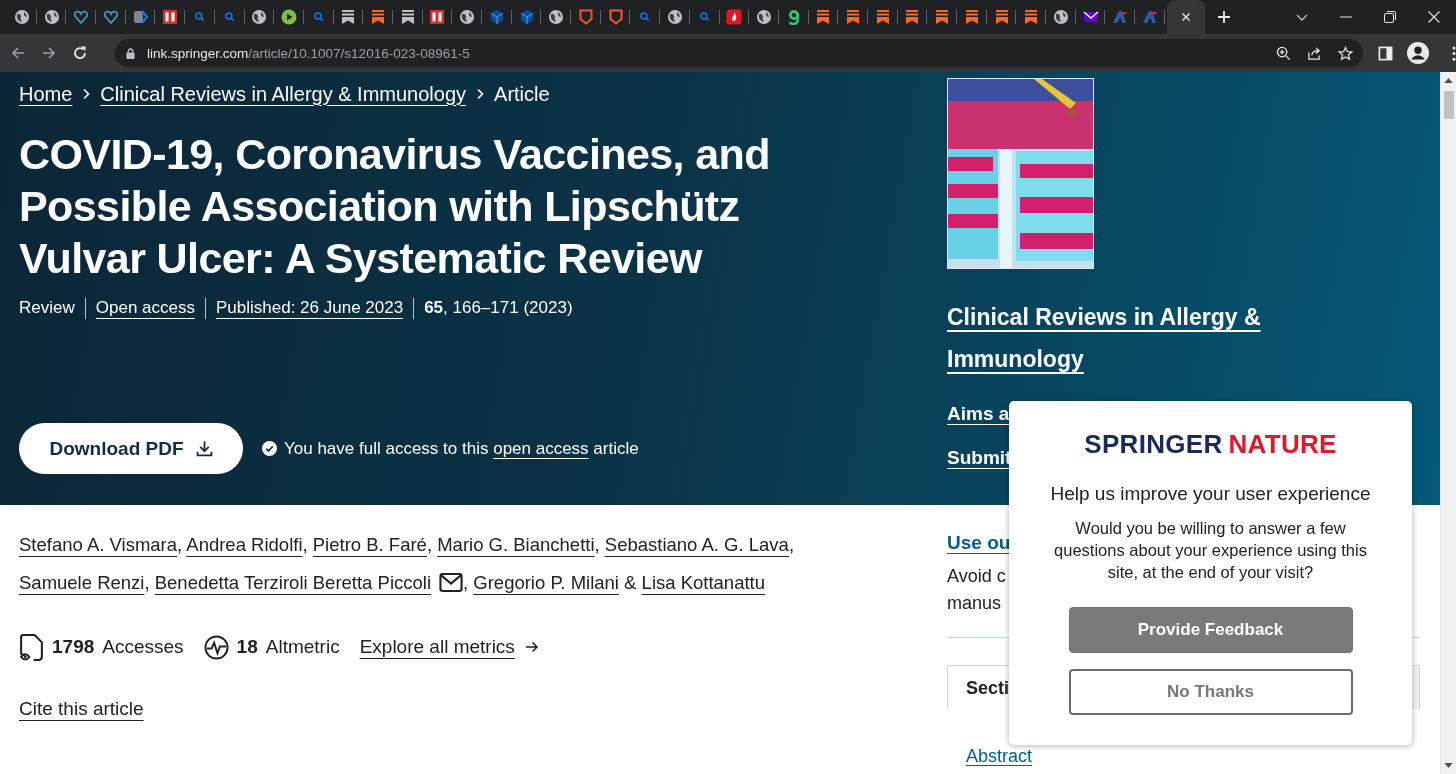  I want to click on dialog-button: No Thanks, so click(1210, 692).